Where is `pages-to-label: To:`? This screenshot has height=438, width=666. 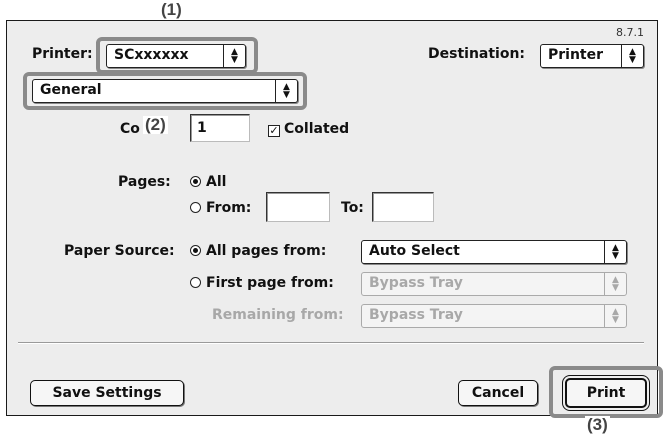
pages-to-label: To: is located at coordinates (352, 208).